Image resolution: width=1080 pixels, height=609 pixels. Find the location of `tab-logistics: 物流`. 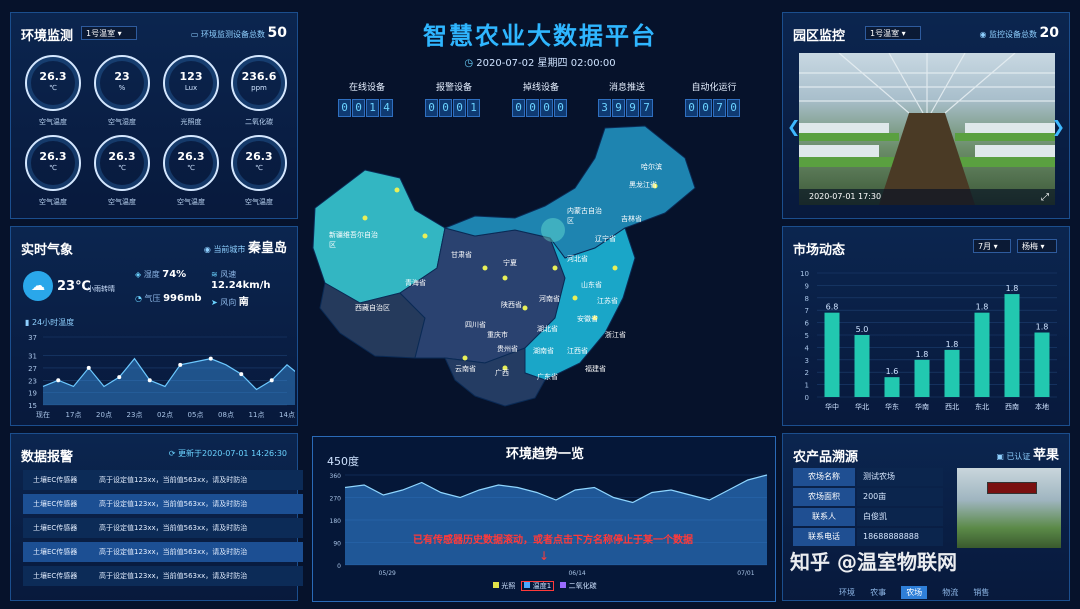

tab-logistics: 物流 is located at coordinates (950, 592).